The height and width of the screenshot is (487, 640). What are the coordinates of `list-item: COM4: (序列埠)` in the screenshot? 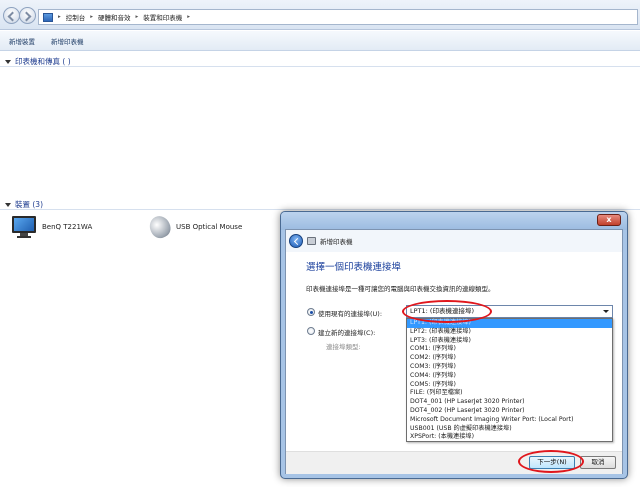 It's located at (509, 376).